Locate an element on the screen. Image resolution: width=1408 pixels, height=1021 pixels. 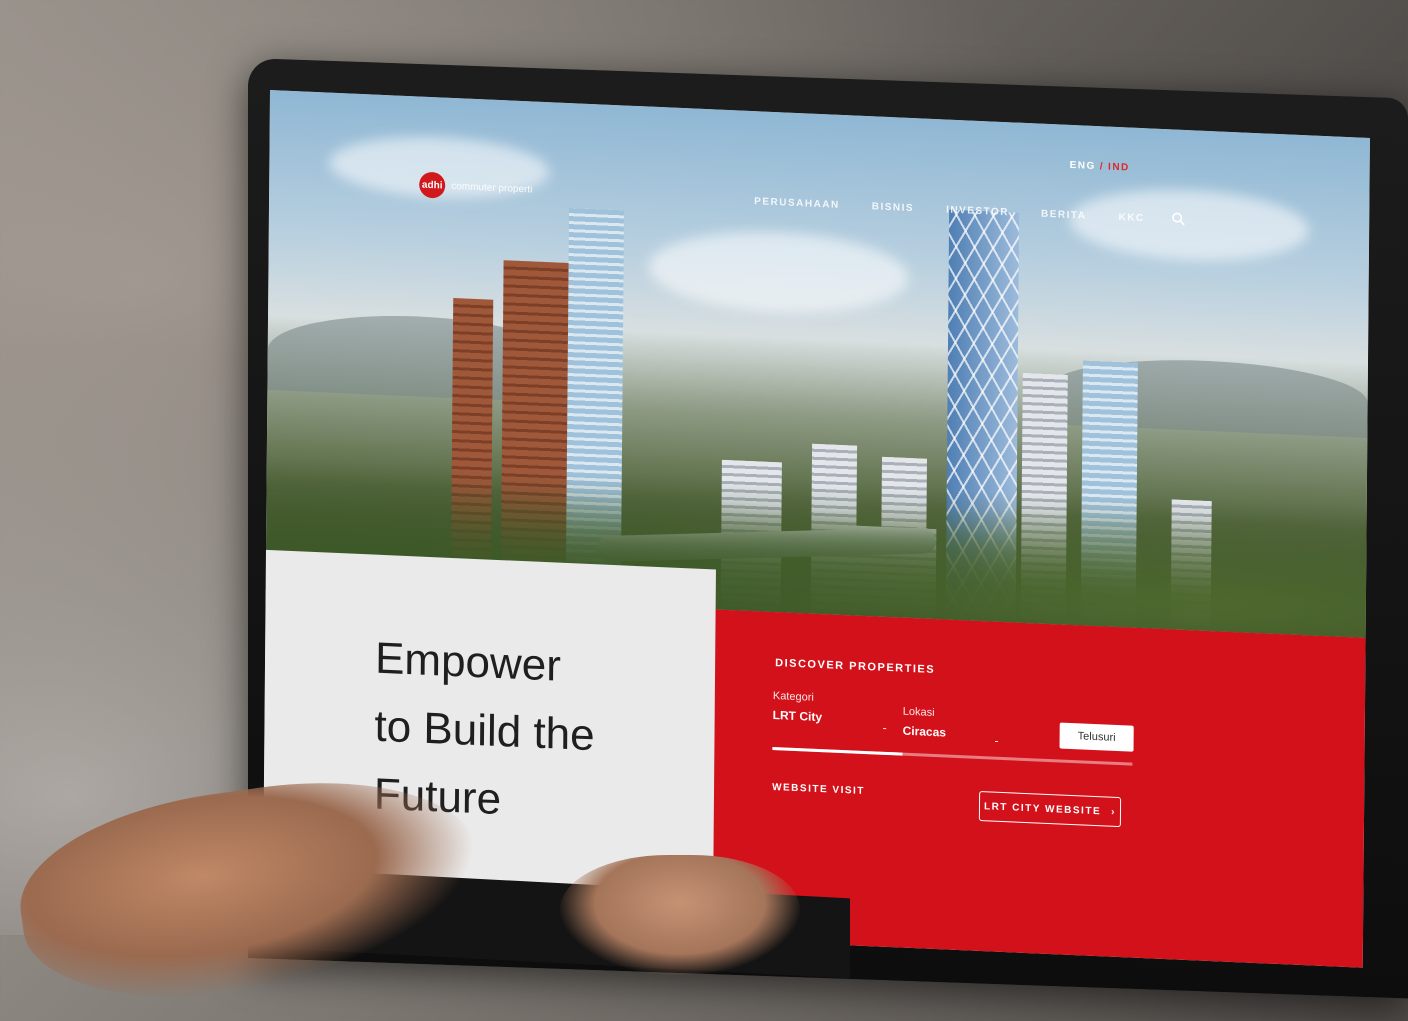
selection-progress-track is located at coordinates (952, 756).